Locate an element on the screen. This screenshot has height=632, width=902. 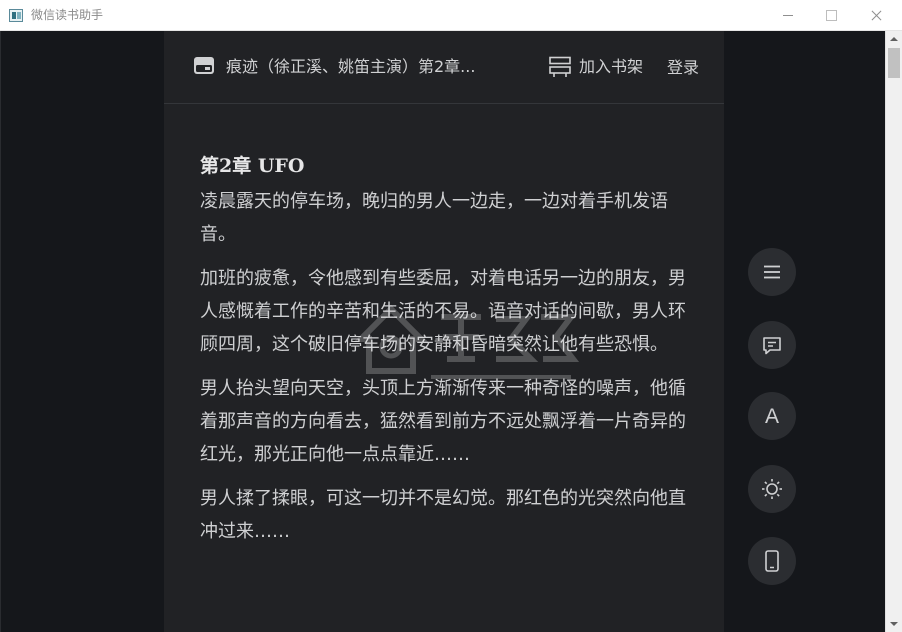
font-settings-button: A is located at coordinates (772, 416).